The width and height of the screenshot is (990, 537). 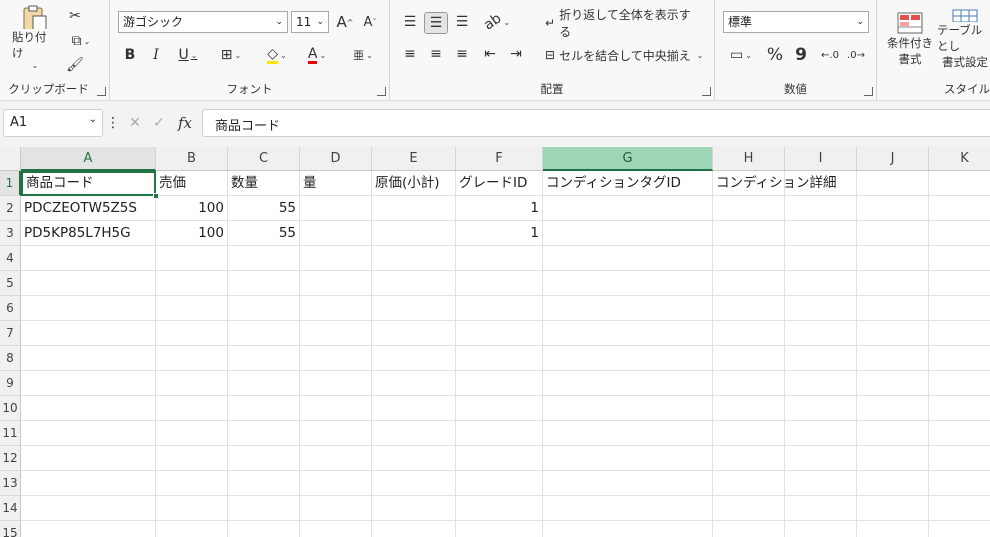 What do you see at coordinates (628, 159) in the screenshot?
I see `column-header-G: G` at bounding box center [628, 159].